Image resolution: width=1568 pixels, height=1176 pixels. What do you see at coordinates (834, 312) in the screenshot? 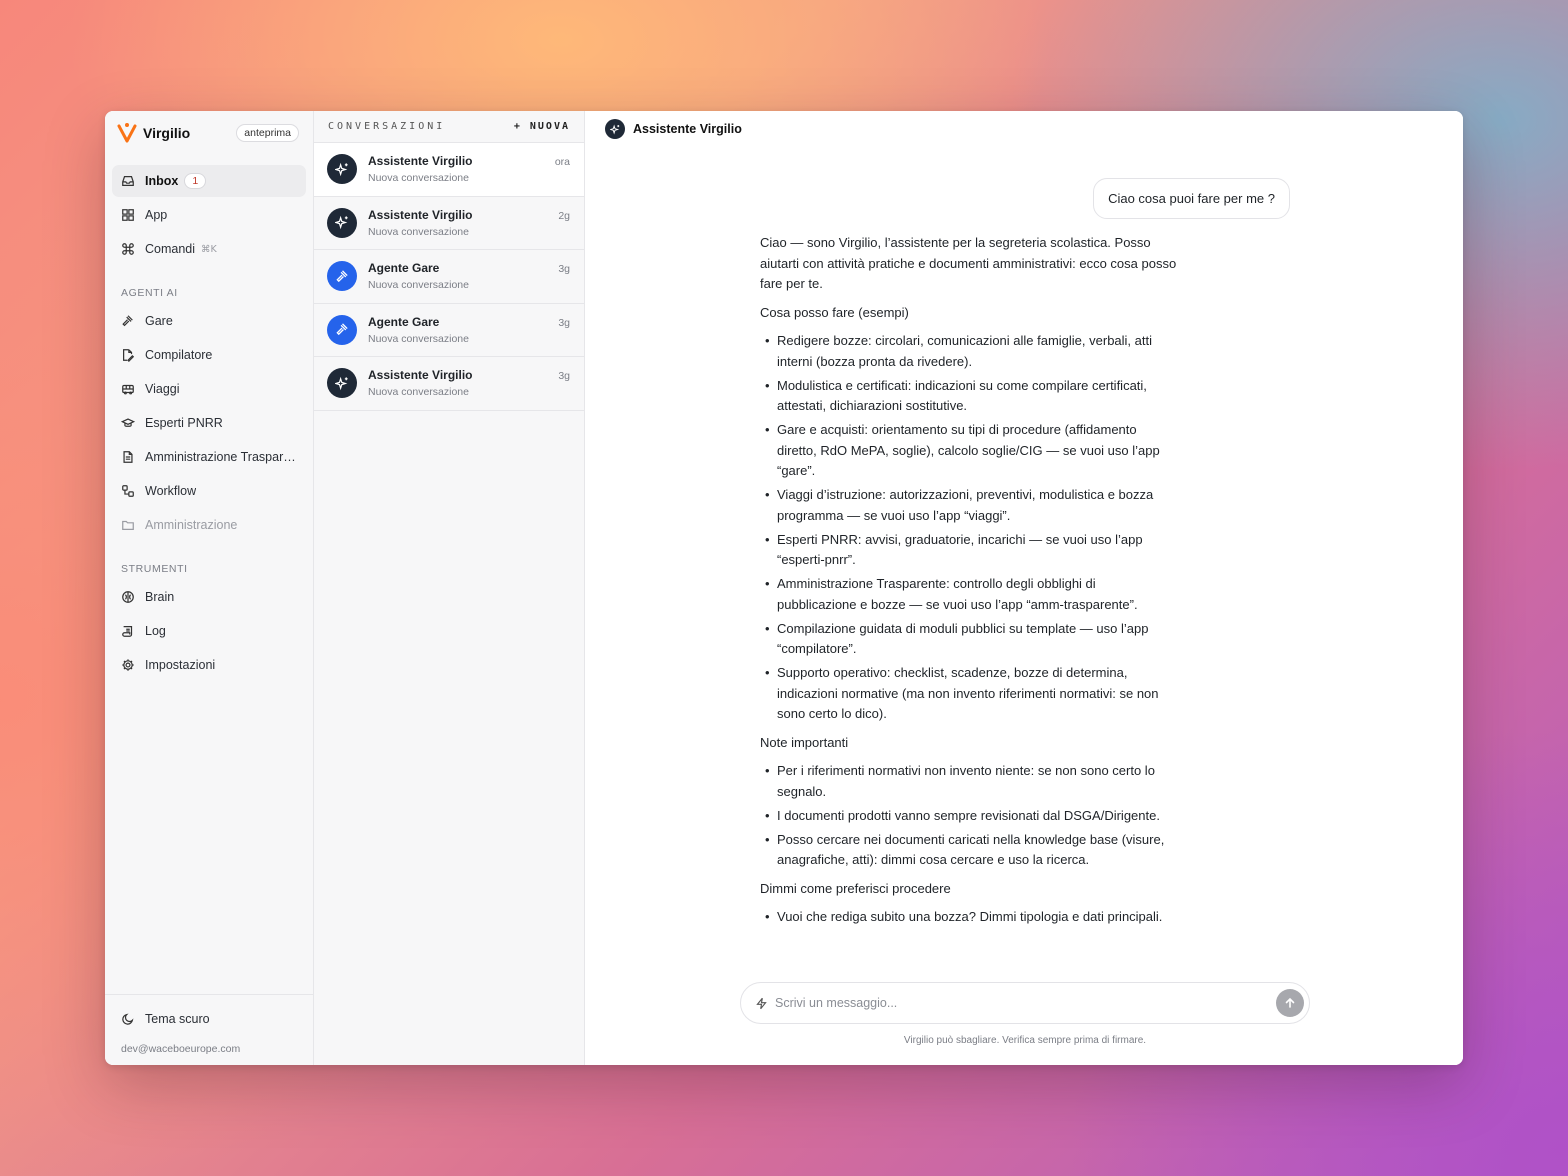
I see `answer-section-title: Cosa posso fare (esempi)` at bounding box center [834, 312].